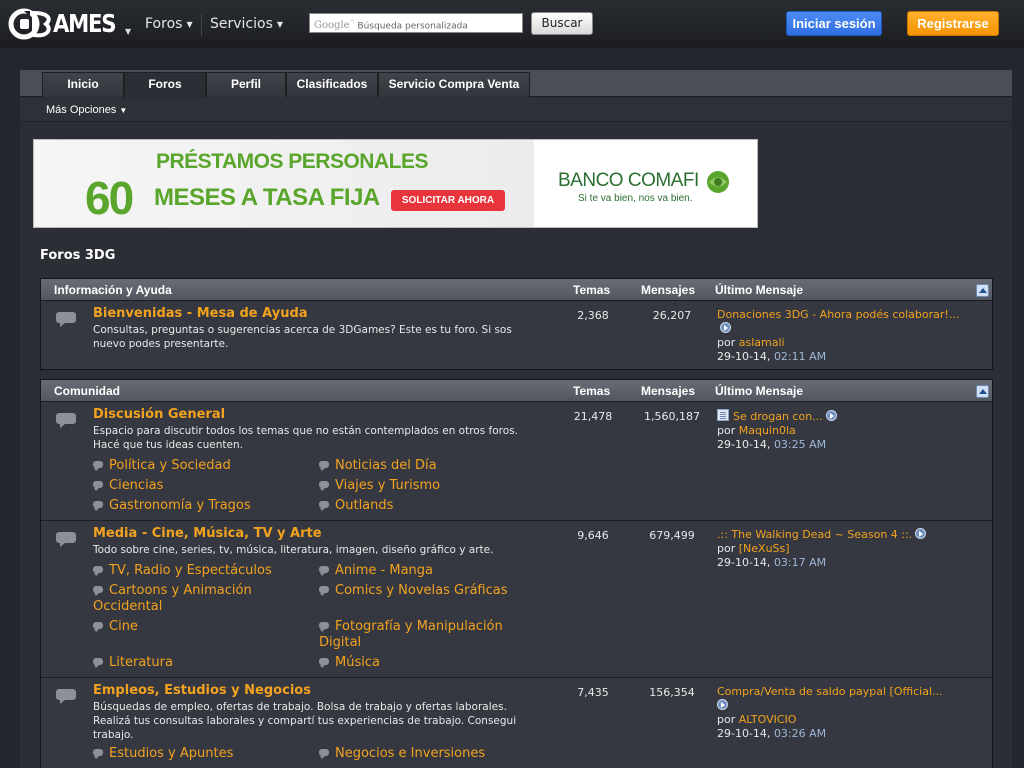 The image size is (1024, 768). Describe the element at coordinates (386, 465) in the screenshot. I see `subforum-label: Noticias del Día` at that location.